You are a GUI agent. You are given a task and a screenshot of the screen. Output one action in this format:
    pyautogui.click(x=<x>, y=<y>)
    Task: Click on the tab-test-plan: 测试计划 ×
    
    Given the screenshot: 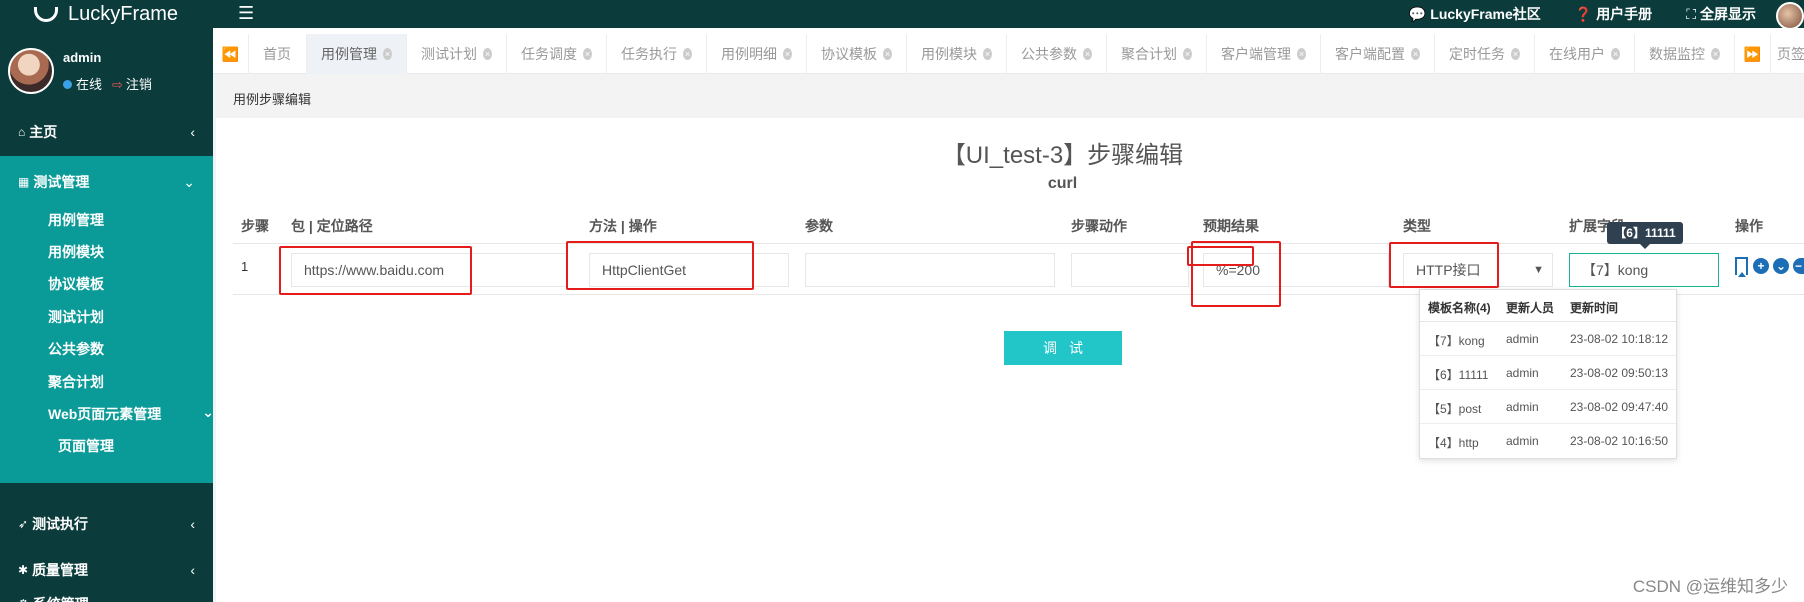 What is the action you would take?
    pyautogui.click(x=457, y=54)
    